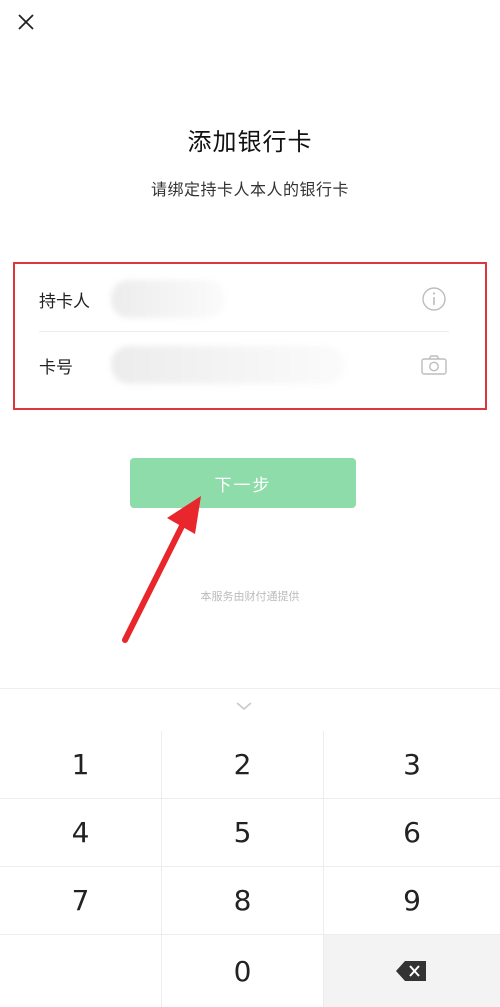 The image size is (500, 1007). Describe the element at coordinates (412, 901) in the screenshot. I see `key-9: 9` at that location.